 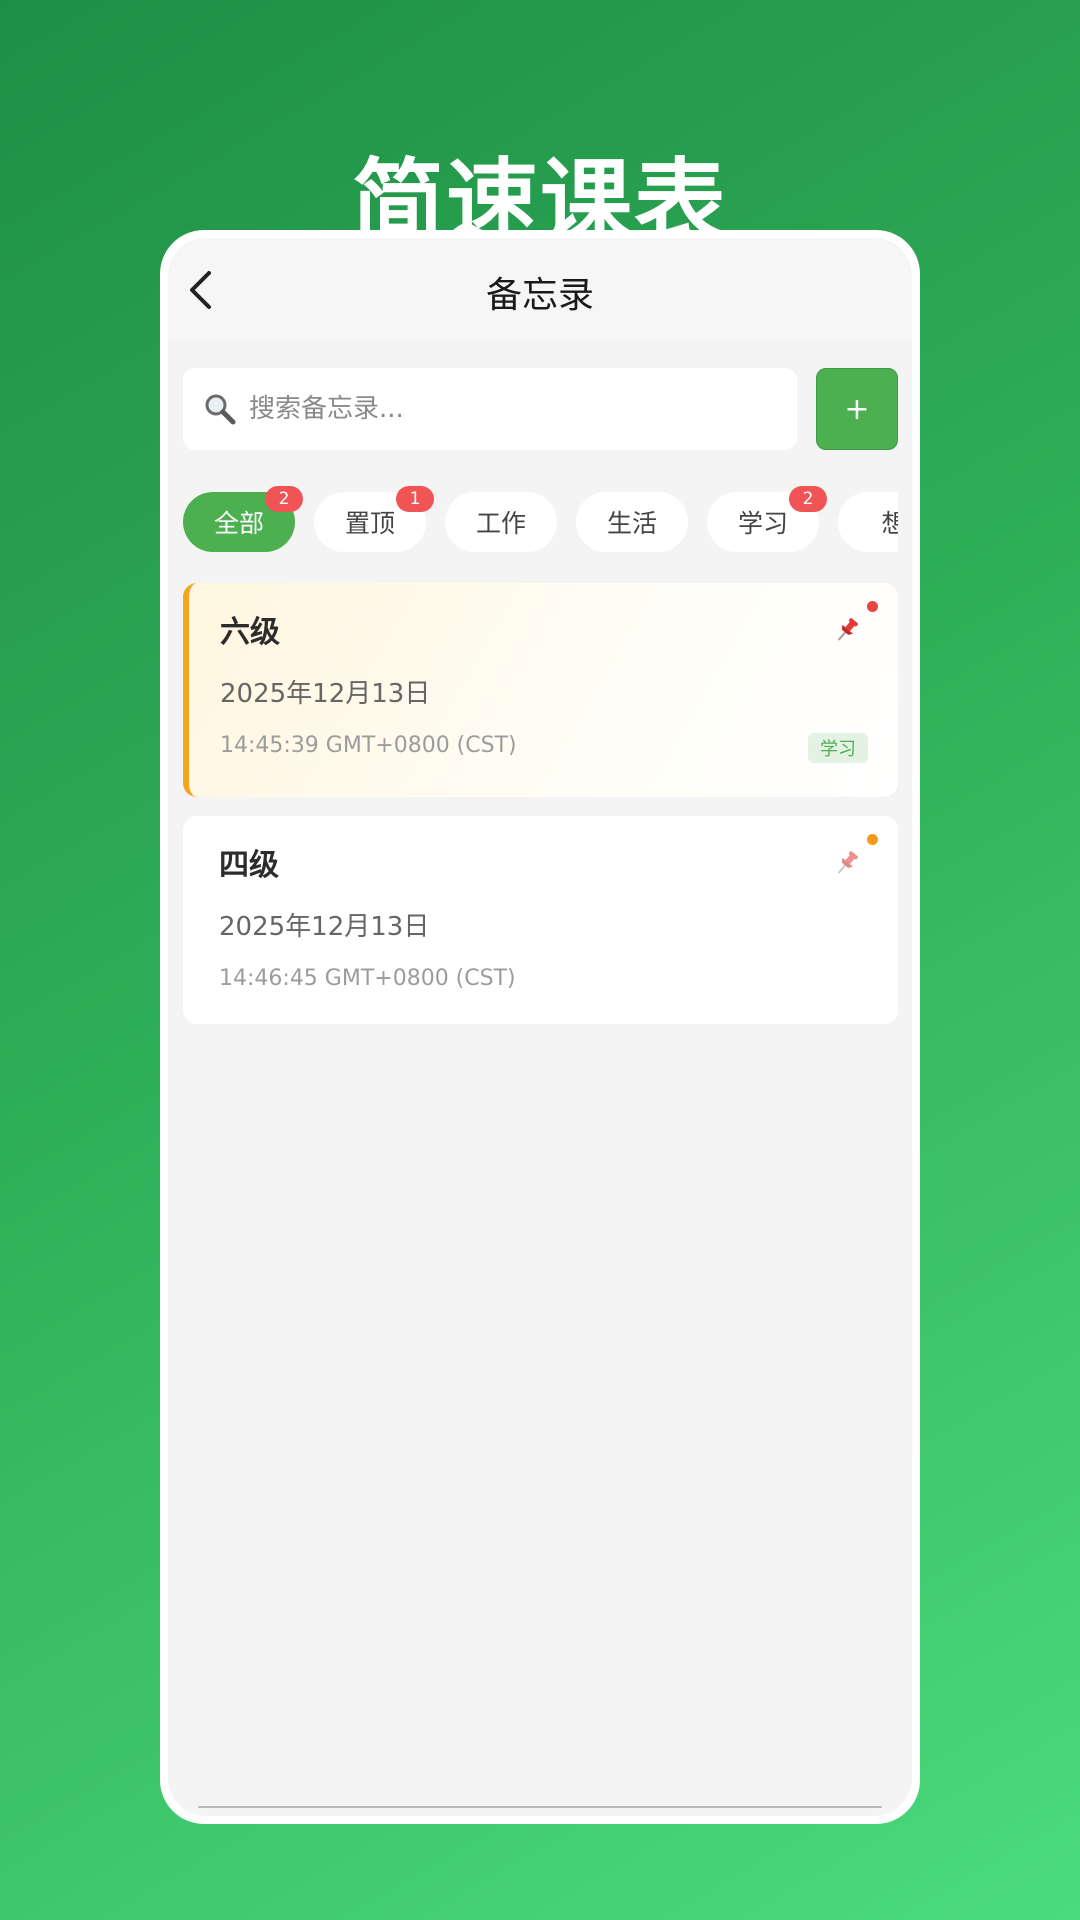 I want to click on chip-label: 全部, so click(x=238, y=523).